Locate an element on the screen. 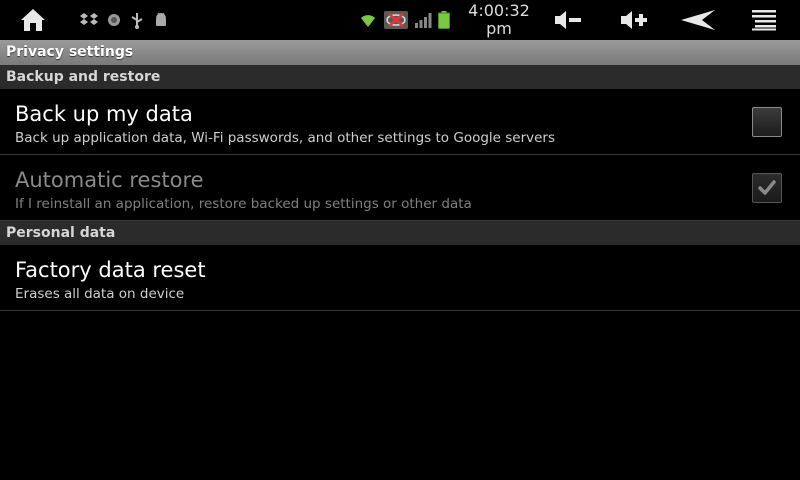  back-up-my-data-checkbox is located at coordinates (767, 122).